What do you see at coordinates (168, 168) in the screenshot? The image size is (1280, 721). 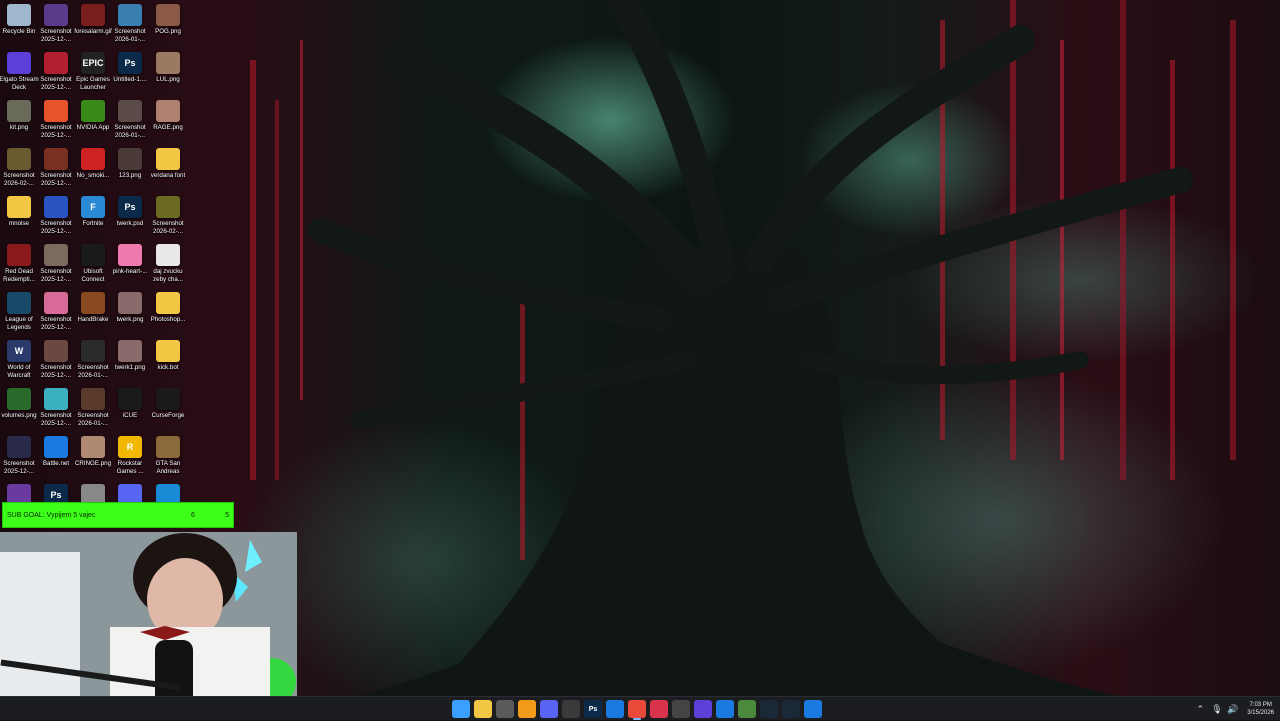 I see `desktop-icon: verdana font` at bounding box center [168, 168].